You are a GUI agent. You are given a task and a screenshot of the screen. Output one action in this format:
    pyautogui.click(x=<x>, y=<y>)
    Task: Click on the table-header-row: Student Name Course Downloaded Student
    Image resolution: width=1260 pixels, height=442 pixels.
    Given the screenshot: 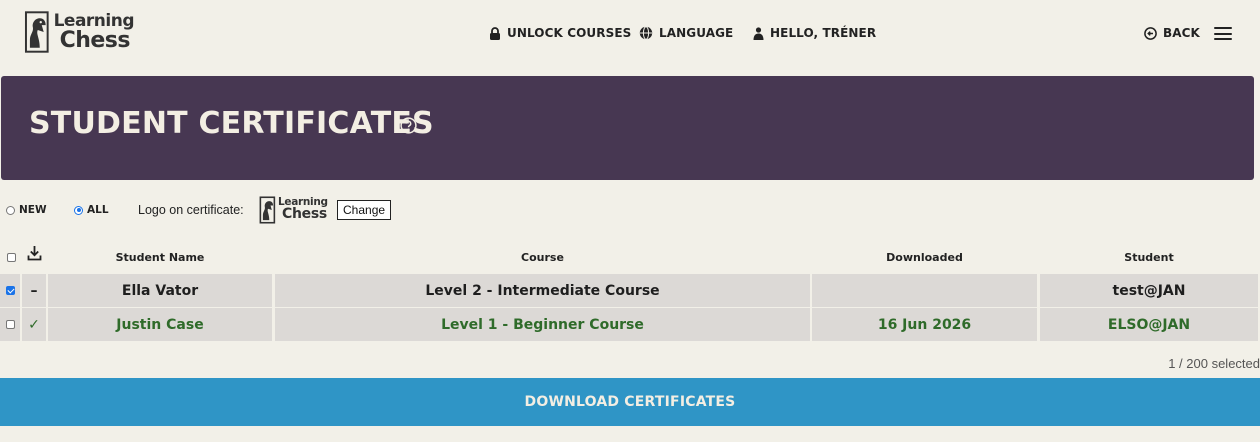 What is the action you would take?
    pyautogui.click(x=630, y=257)
    